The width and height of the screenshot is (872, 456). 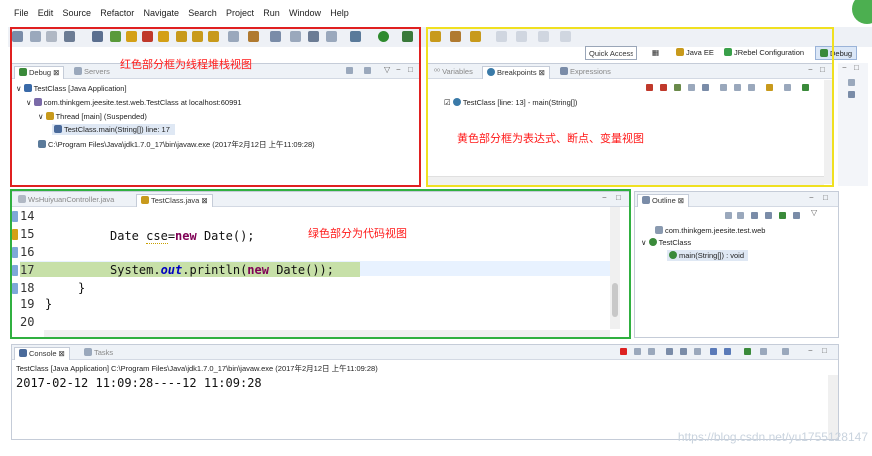 What do you see at coordinates (782, 215) in the screenshot?
I see `hide-non-public-icon` at bounding box center [782, 215].